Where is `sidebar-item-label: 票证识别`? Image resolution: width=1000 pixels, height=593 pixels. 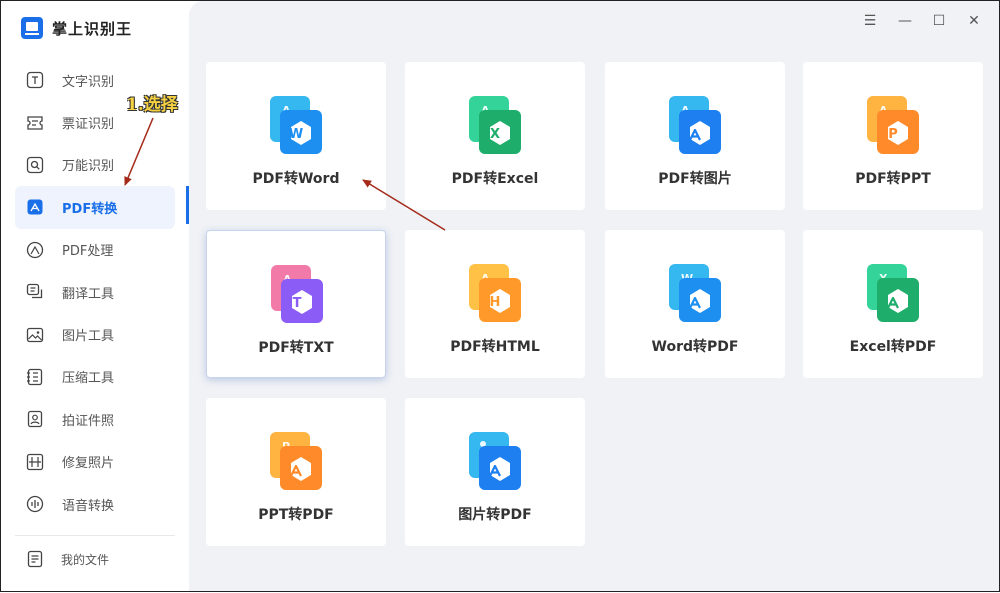 sidebar-item-label: 票证识别 is located at coordinates (88, 125).